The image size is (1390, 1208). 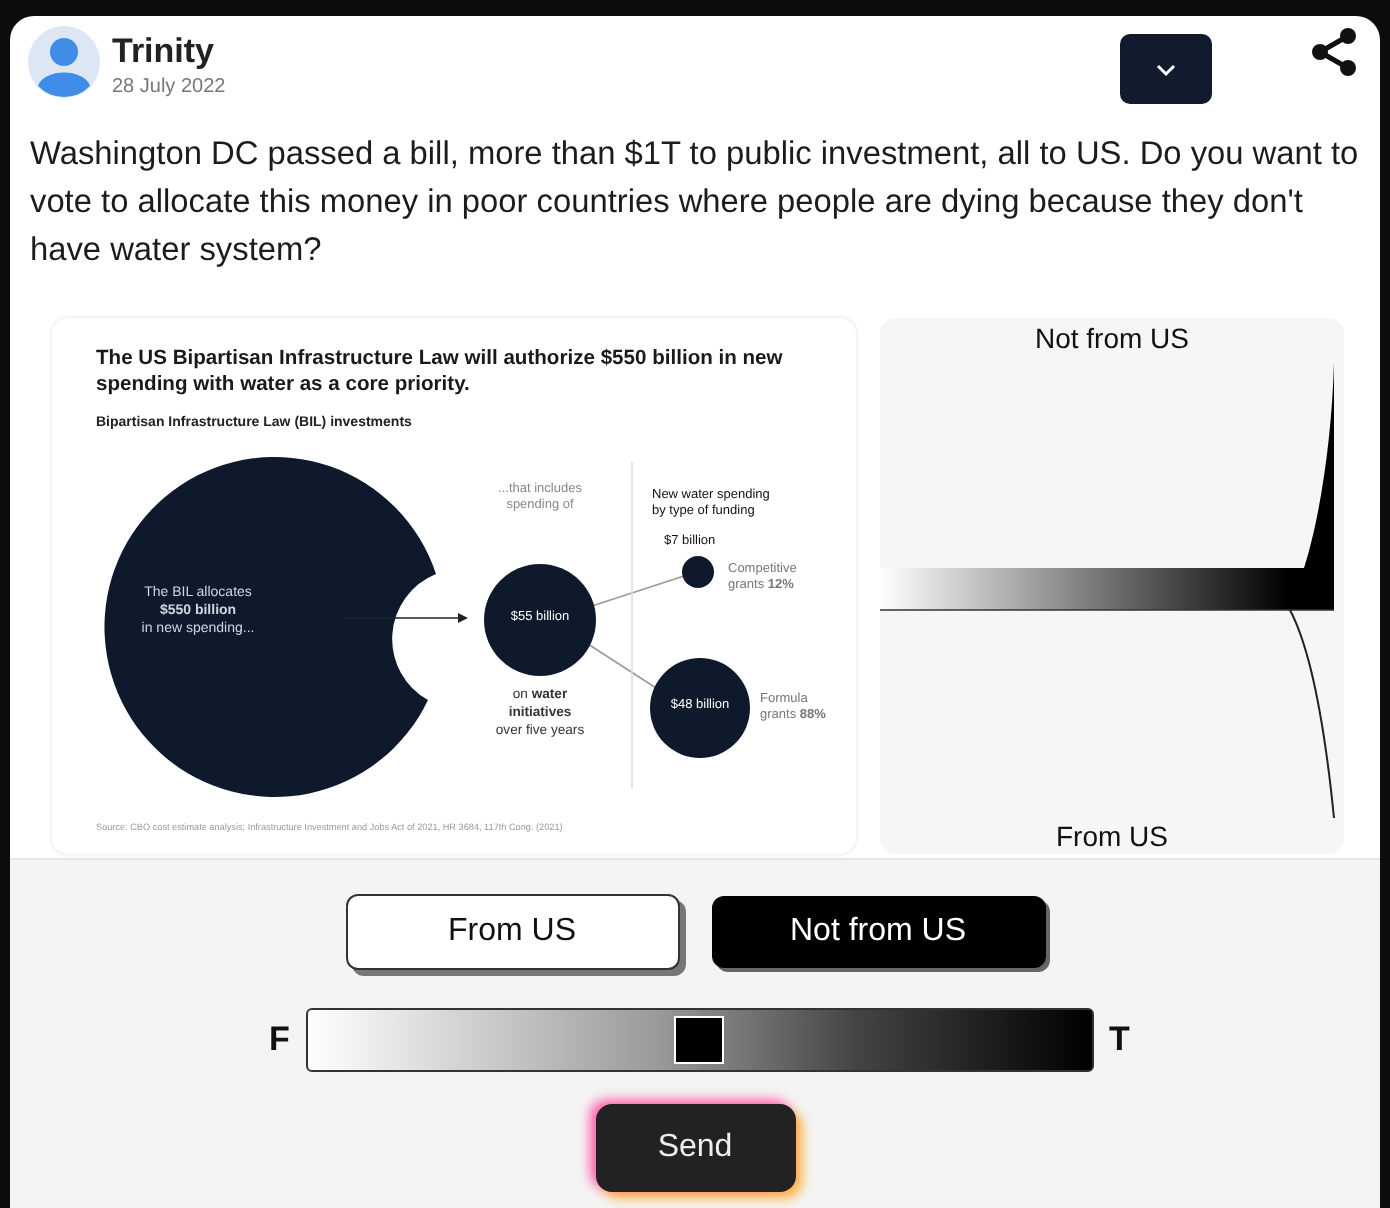 What do you see at coordinates (1334, 52) in the screenshot?
I see `share-icon` at bounding box center [1334, 52].